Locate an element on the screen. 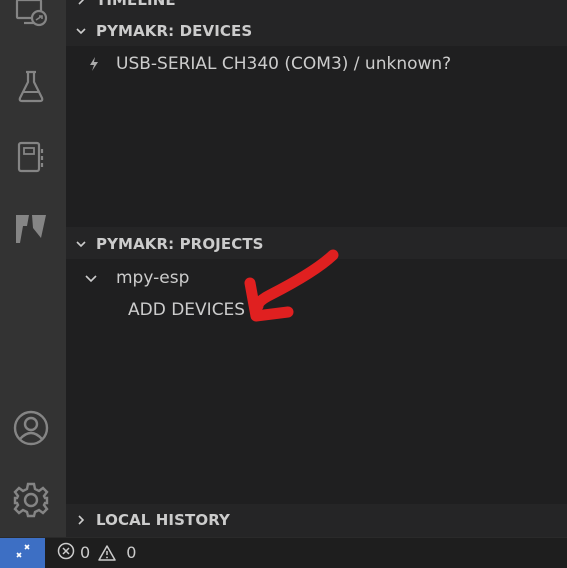  error-icon is located at coordinates (68, 553).